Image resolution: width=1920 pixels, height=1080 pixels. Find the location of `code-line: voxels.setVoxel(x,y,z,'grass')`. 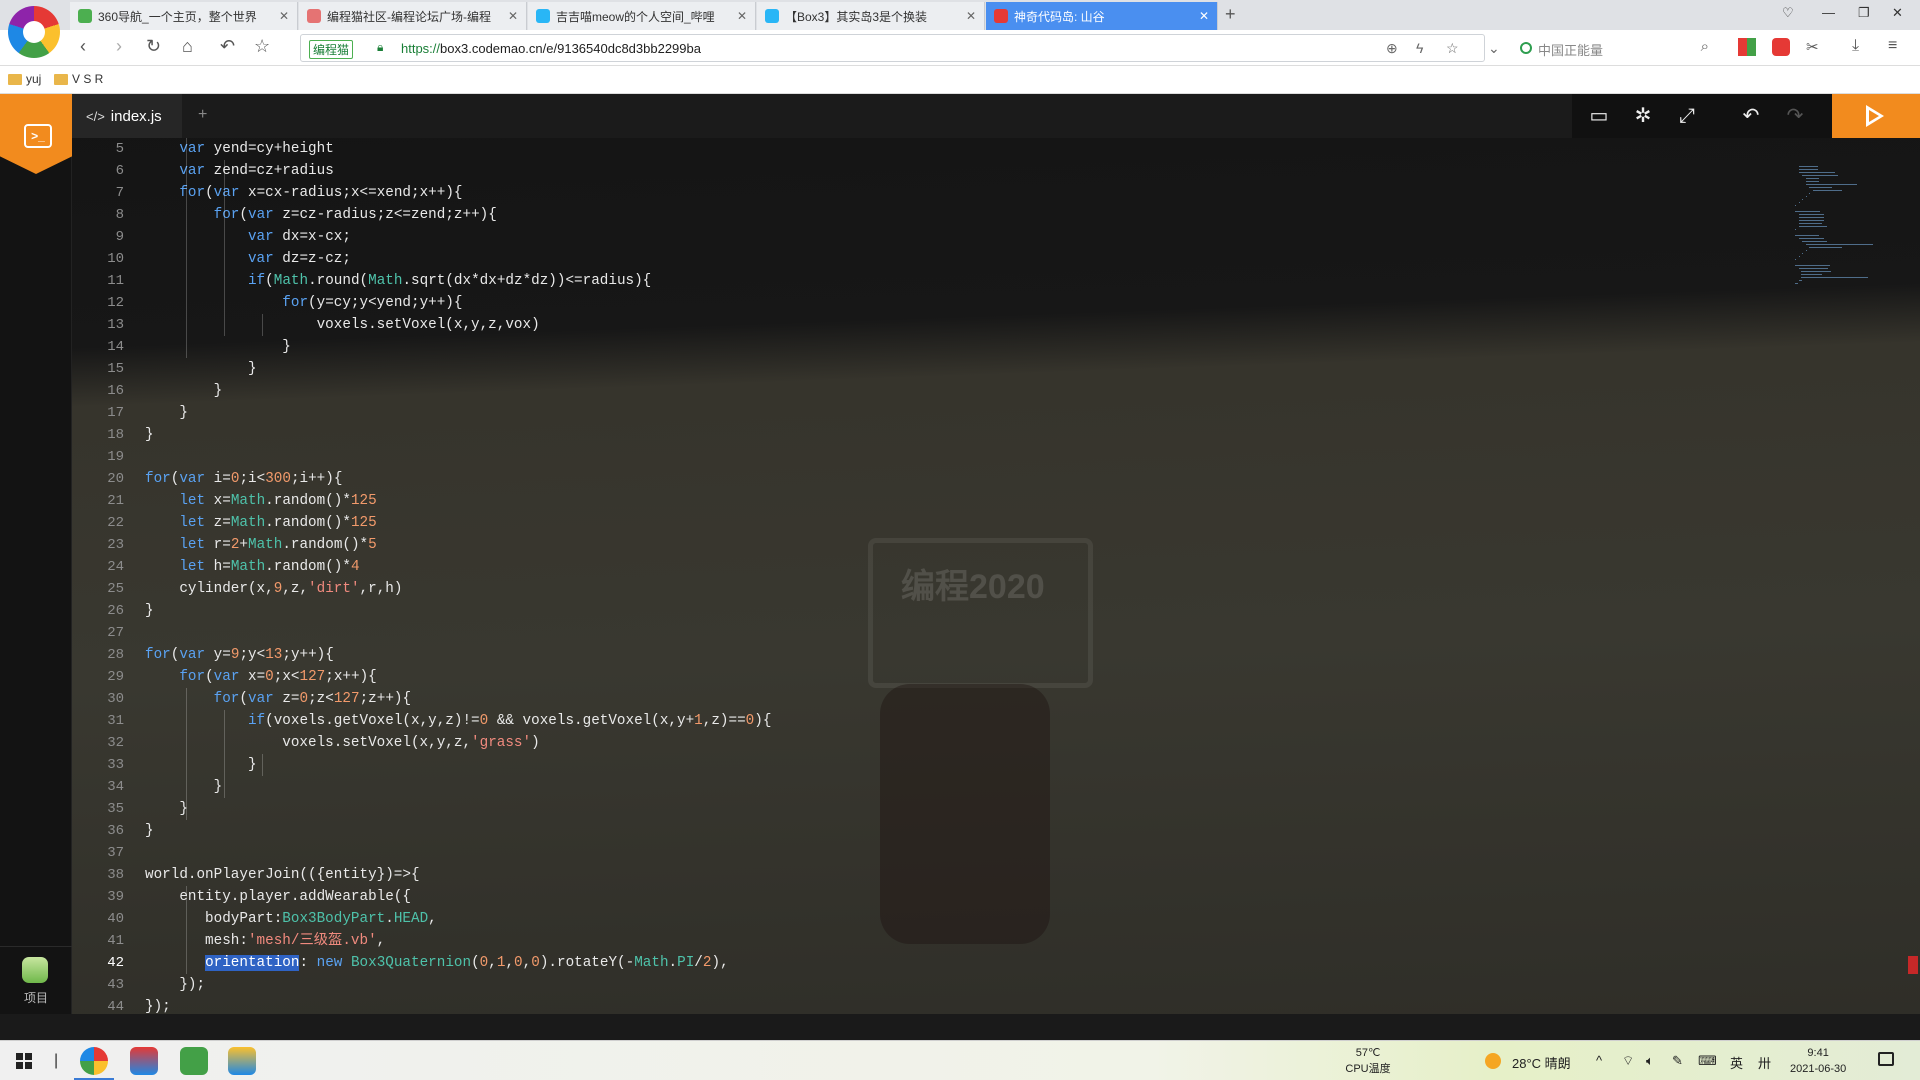

code-line: voxels.setVoxel(x,y,z,'grass') is located at coordinates (458, 743).